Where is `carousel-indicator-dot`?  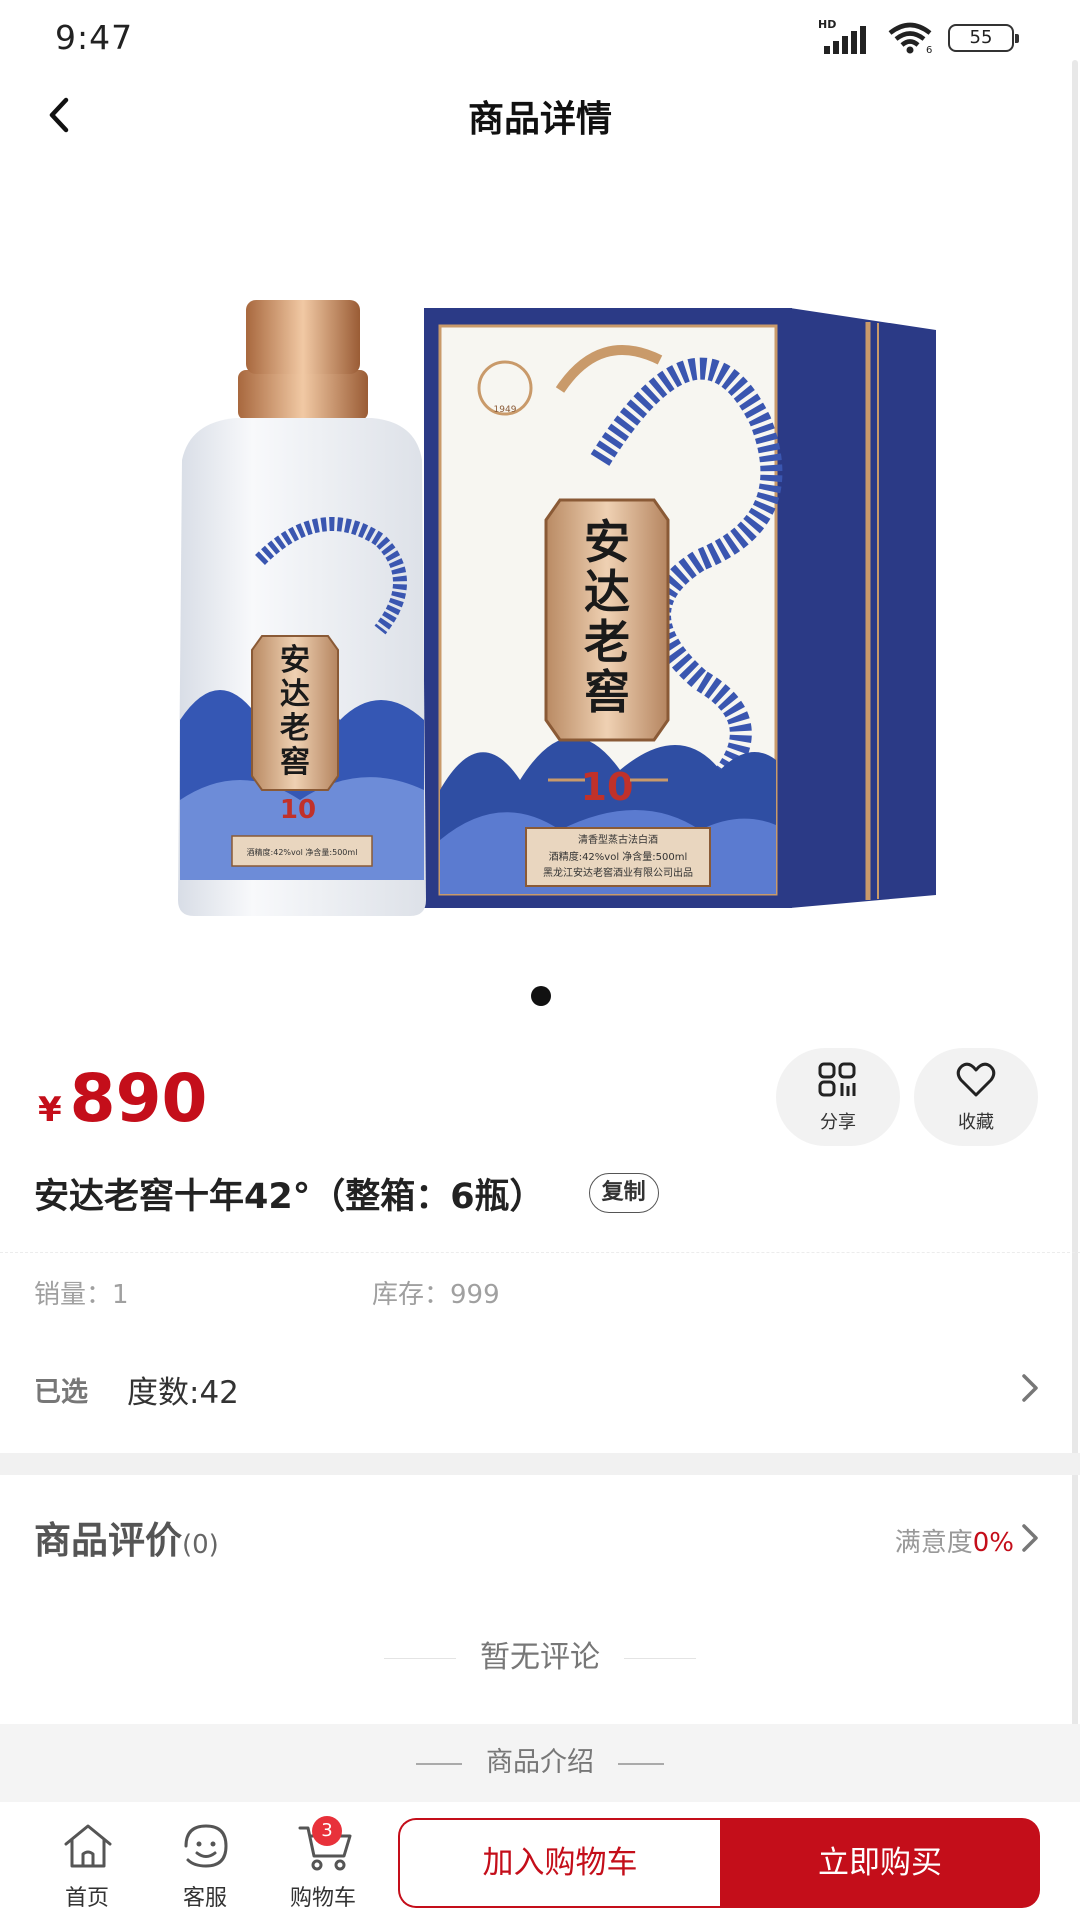 carousel-indicator-dot is located at coordinates (541, 996).